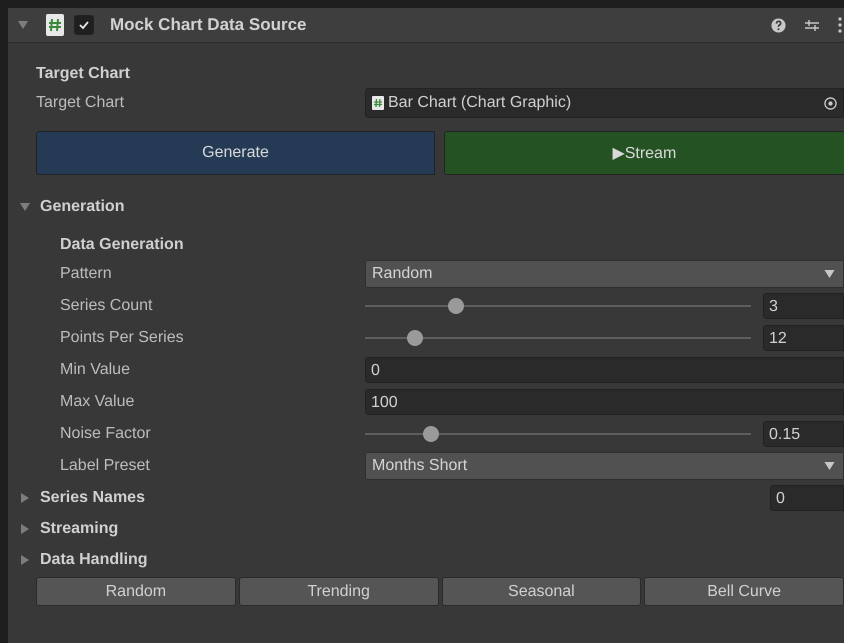  What do you see at coordinates (542, 591) in the screenshot?
I see `preset-button: Seasonal` at bounding box center [542, 591].